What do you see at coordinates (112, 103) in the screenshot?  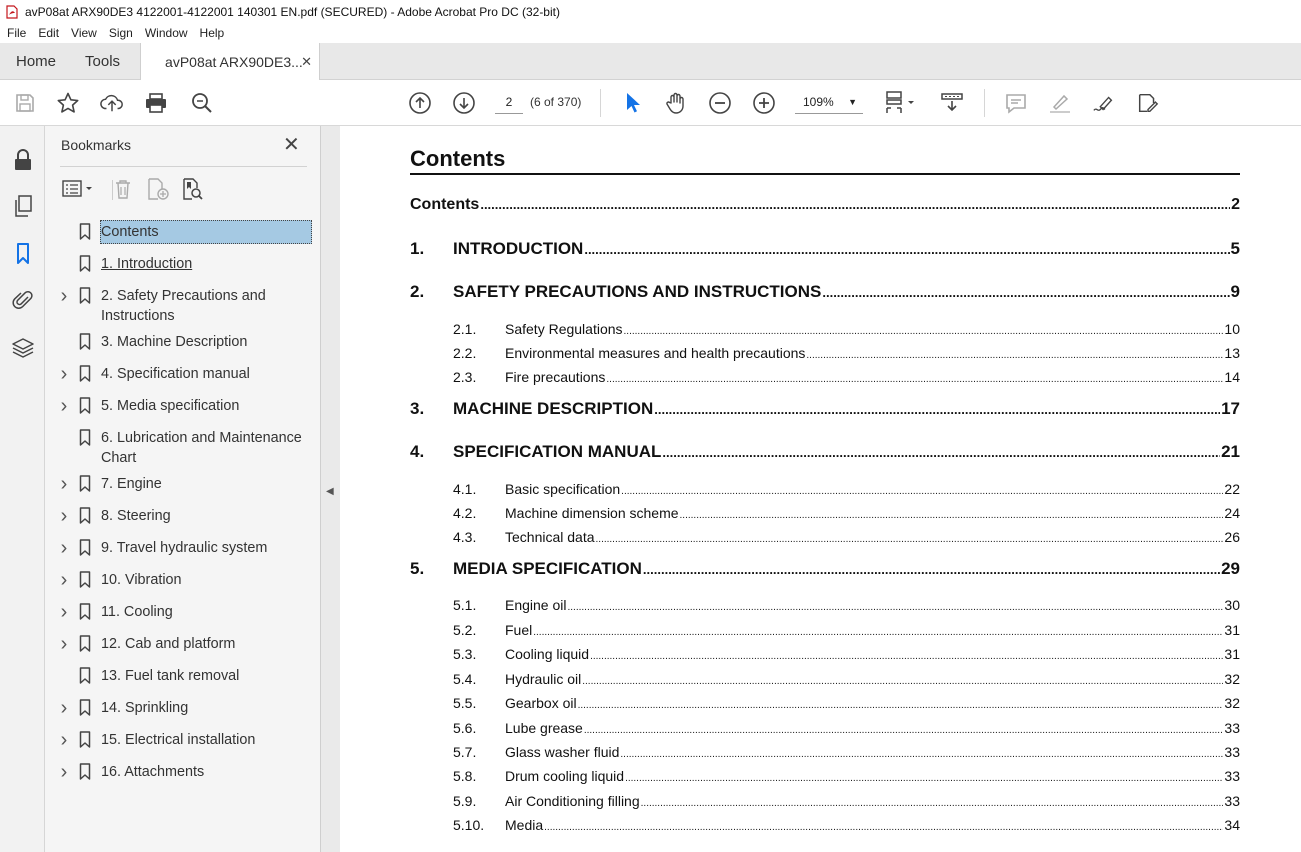 I see `upload-cloud-icon` at bounding box center [112, 103].